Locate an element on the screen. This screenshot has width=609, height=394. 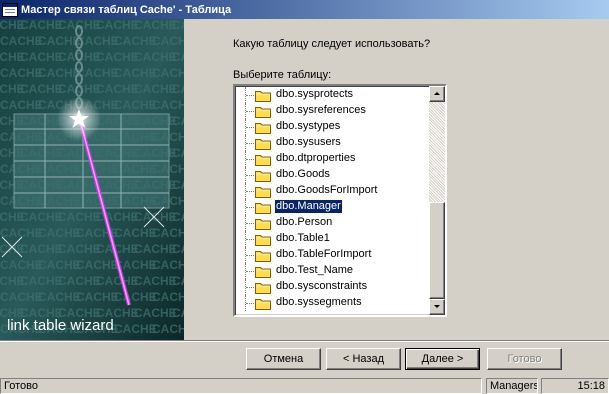
table-list-item: dbo.GoodsForImport is located at coordinates (333, 191).